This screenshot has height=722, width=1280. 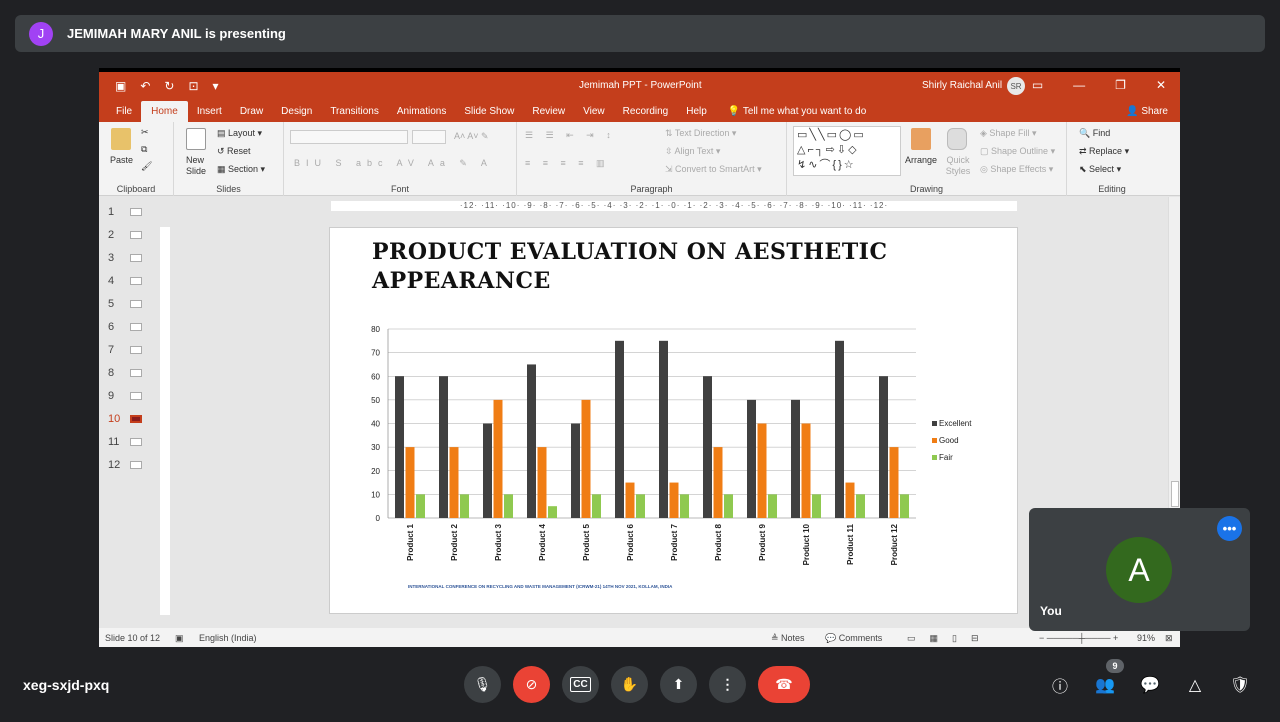 I want to click on tab-draw: Draw, so click(x=251, y=114).